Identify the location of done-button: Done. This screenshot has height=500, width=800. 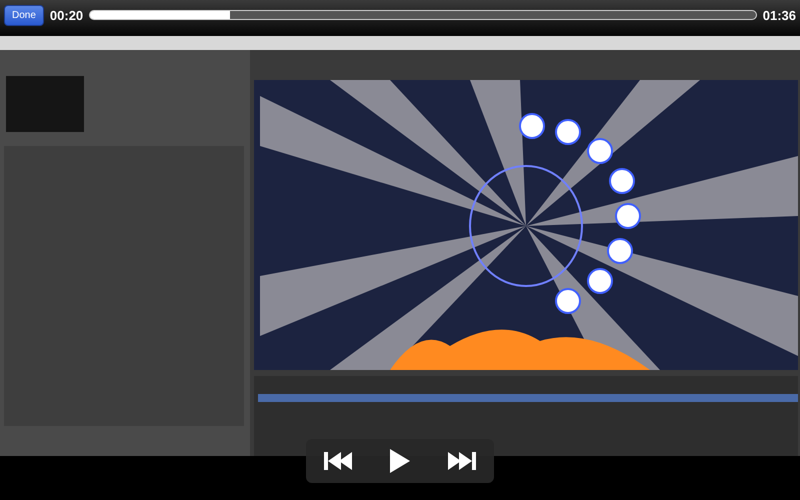
(24, 15).